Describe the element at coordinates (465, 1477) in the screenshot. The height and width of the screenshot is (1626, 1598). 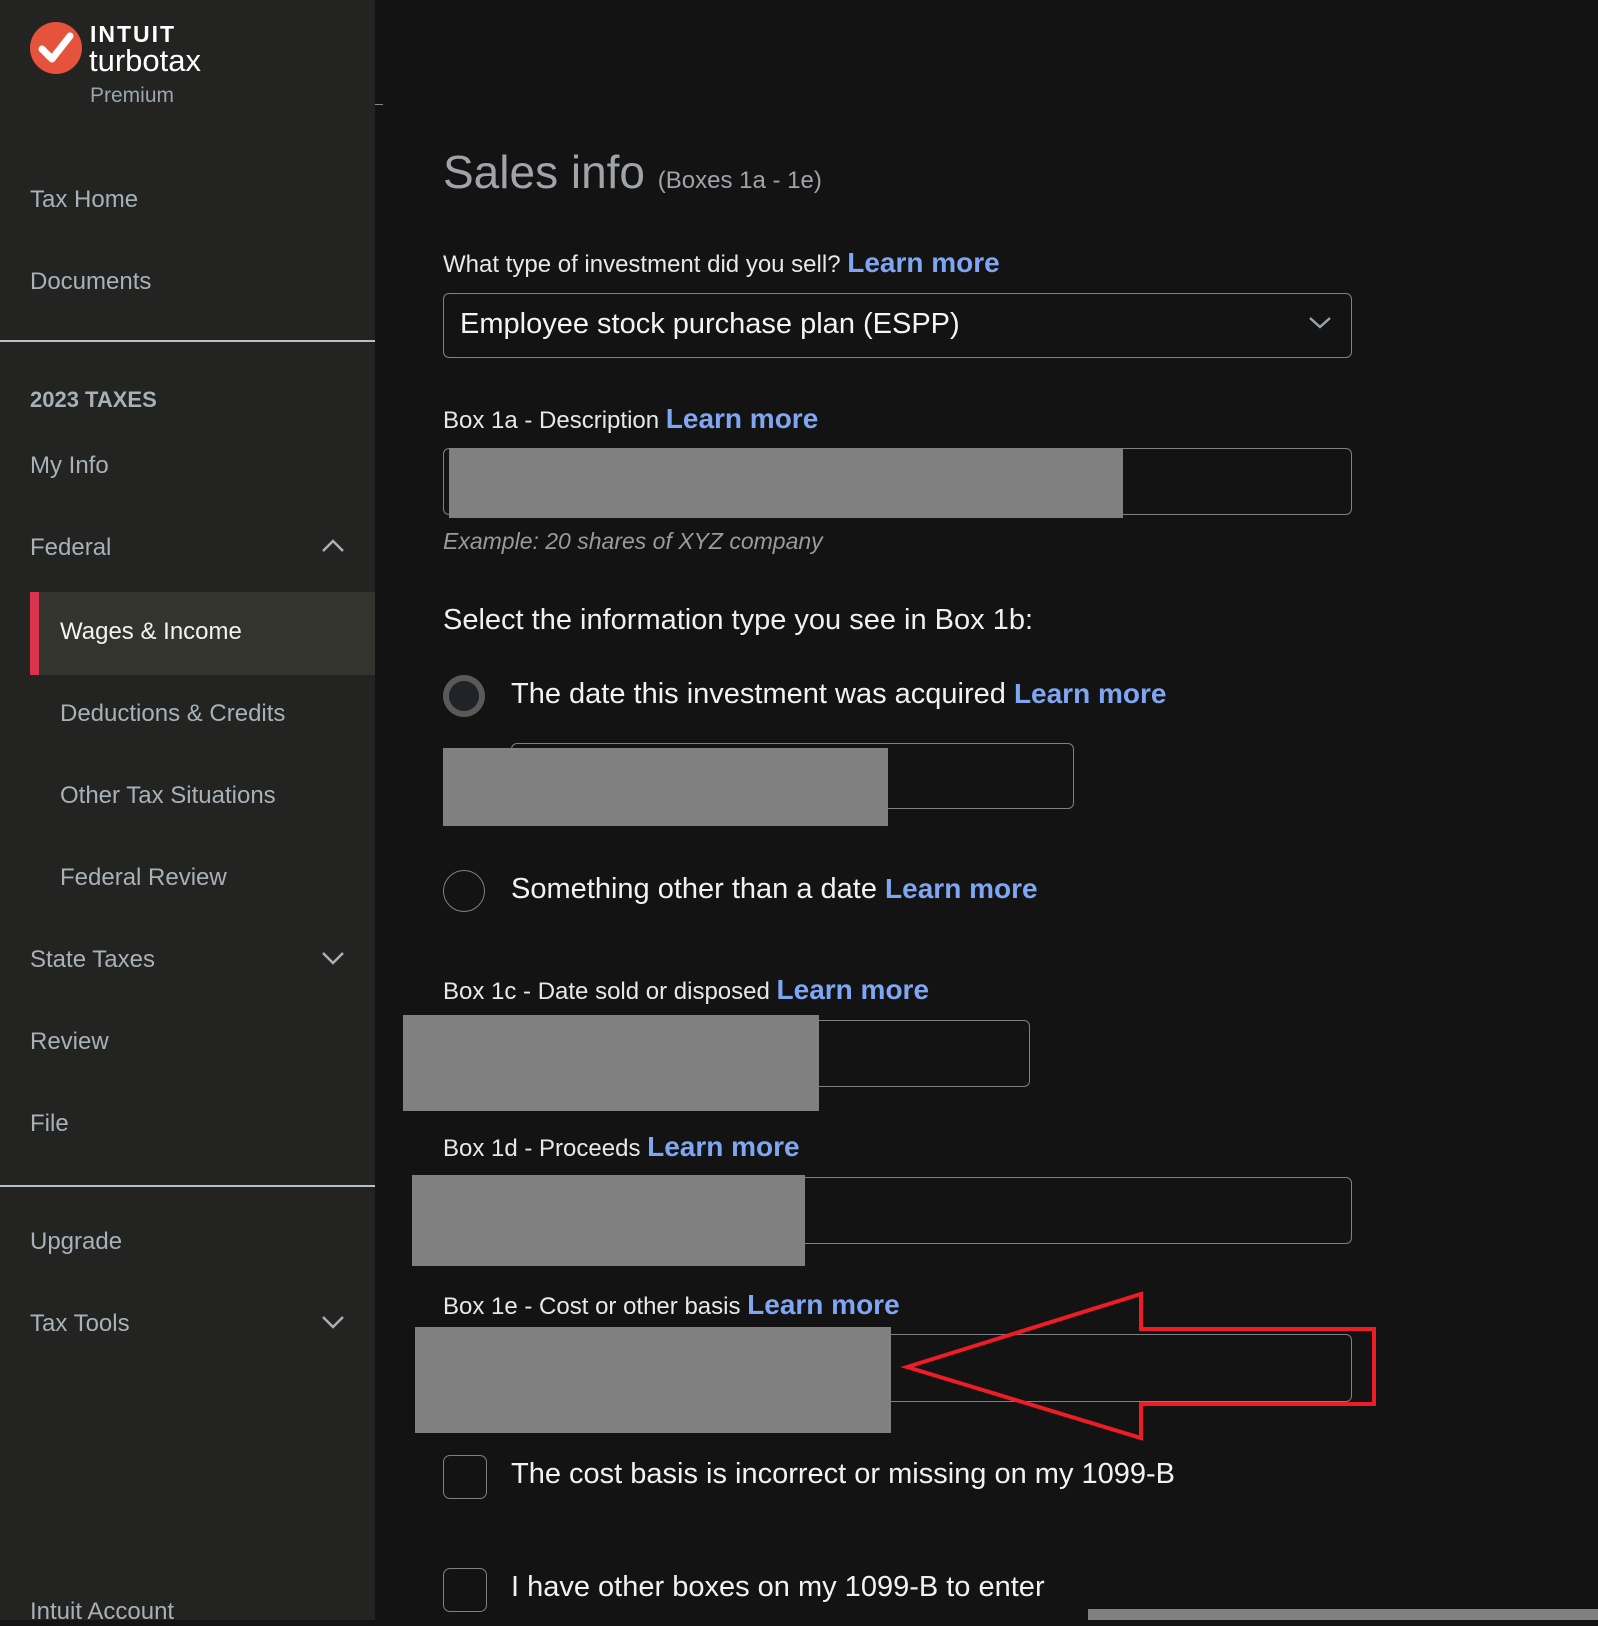
I see `checkbox-cost-basis-incorrect` at that location.